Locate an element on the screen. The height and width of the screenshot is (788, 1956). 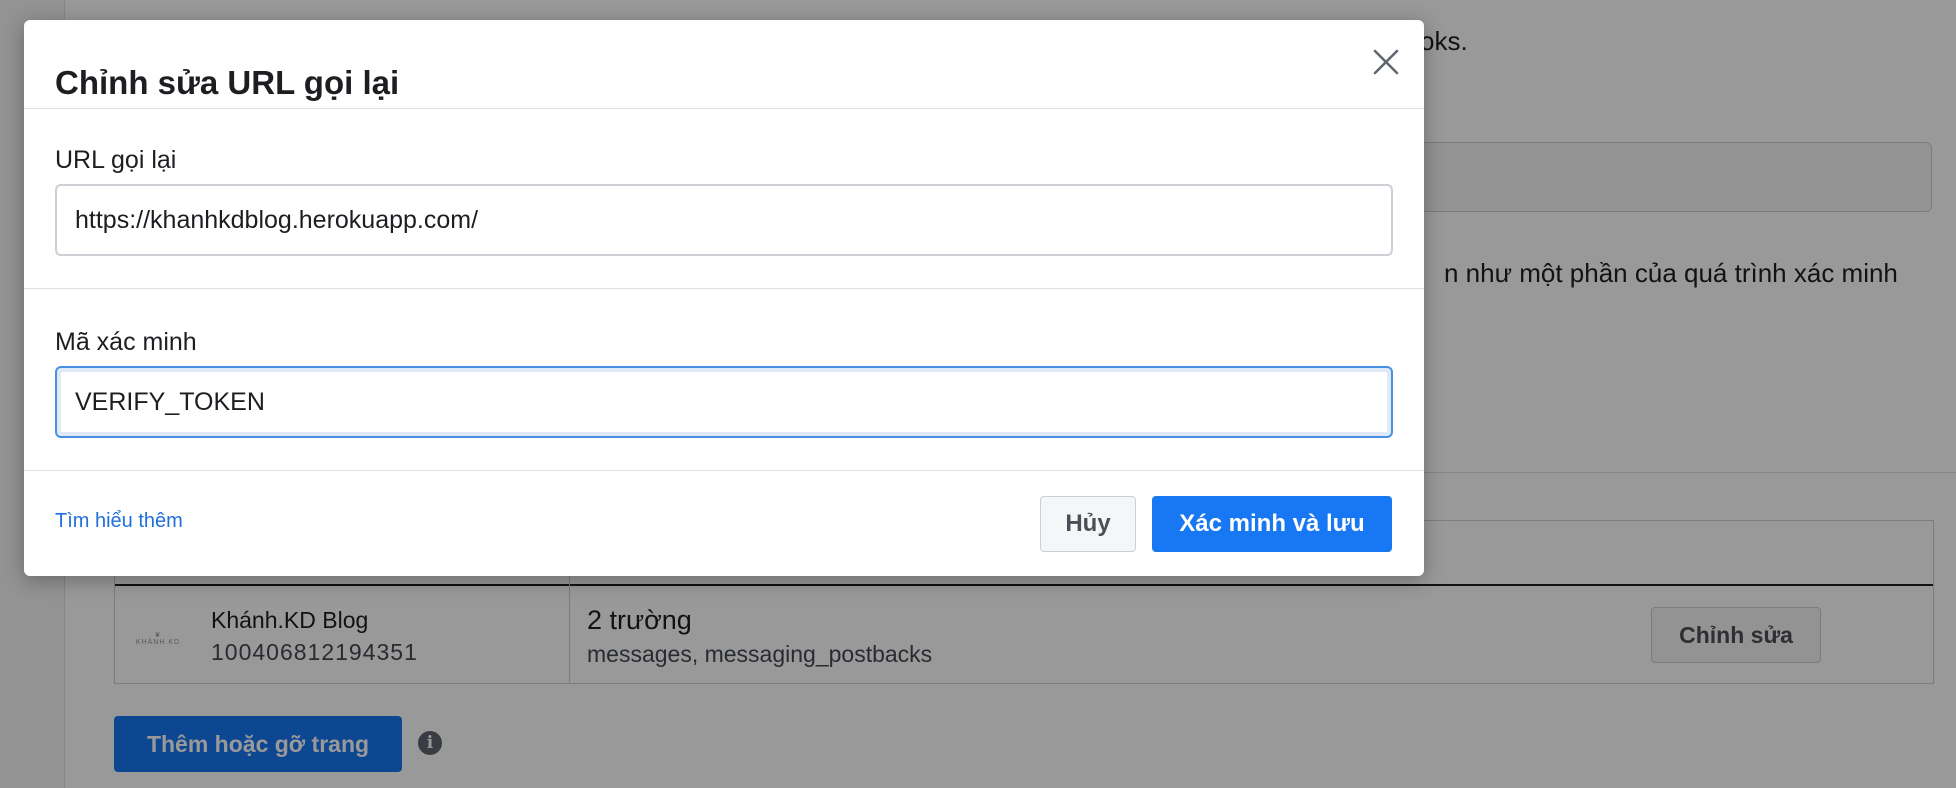
verify-token-input is located at coordinates (724, 402).